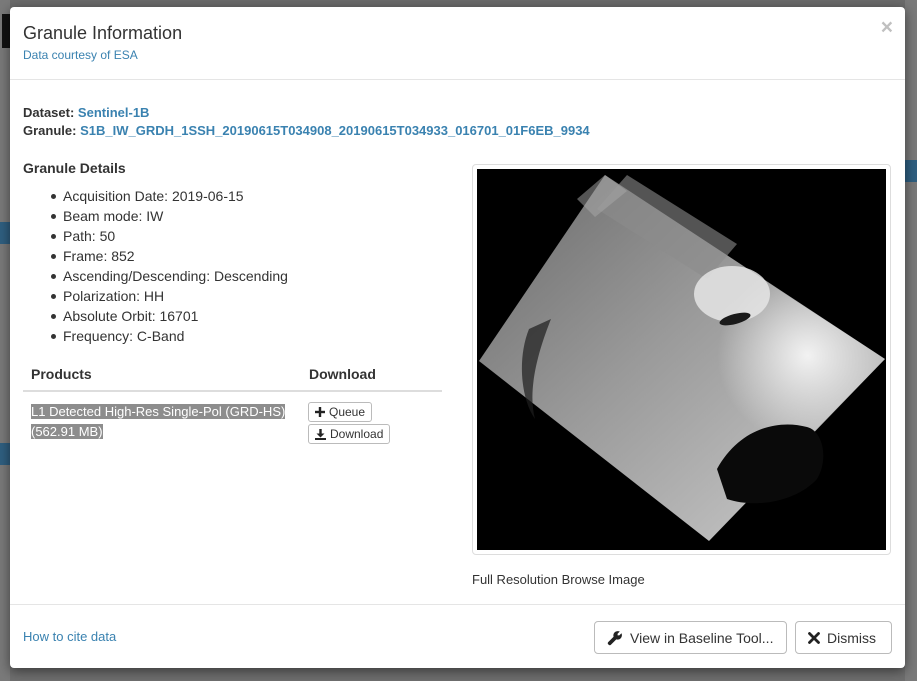  What do you see at coordinates (5, 340) in the screenshot?
I see `background-page-left` at bounding box center [5, 340].